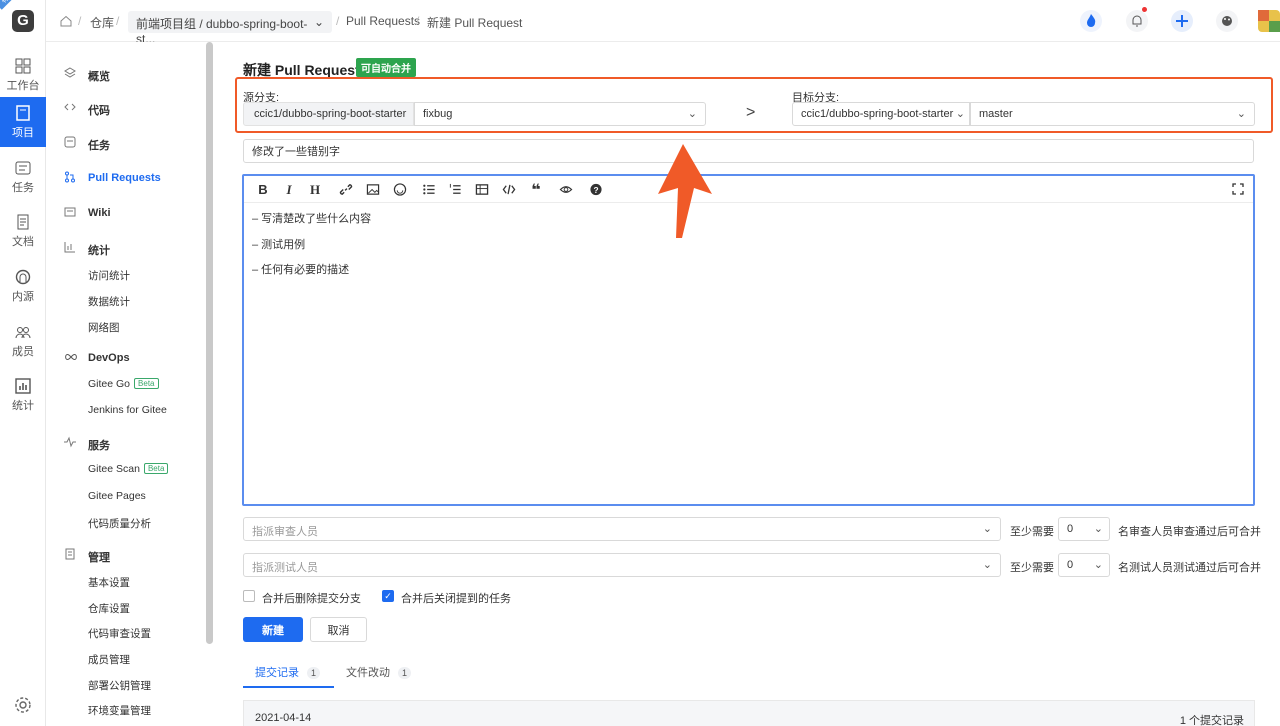 The width and height of the screenshot is (1280, 726). I want to click on sidebar-item-gitee-go: Gitee Go Beta, so click(123, 384).